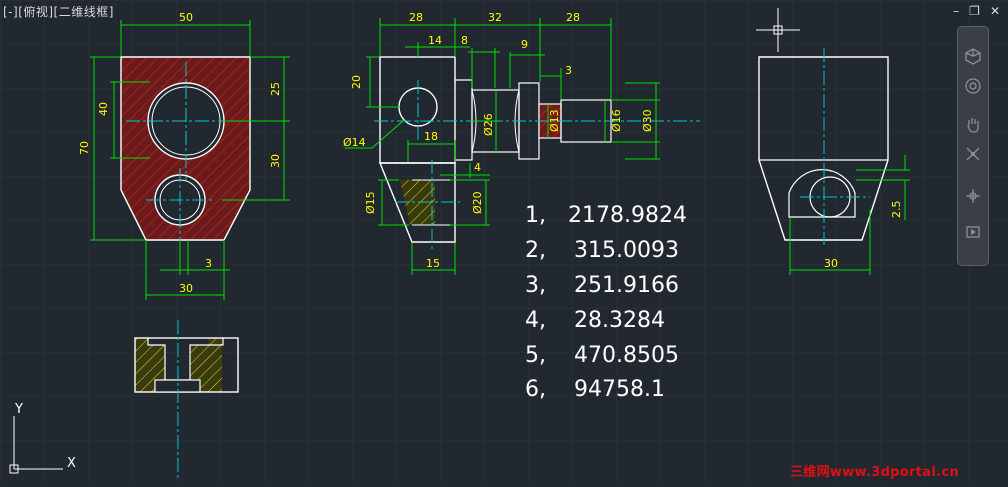 This screenshot has width=1008, height=487. I want to click on viewport-label: [-][俯视][二维线框], so click(58, 11).